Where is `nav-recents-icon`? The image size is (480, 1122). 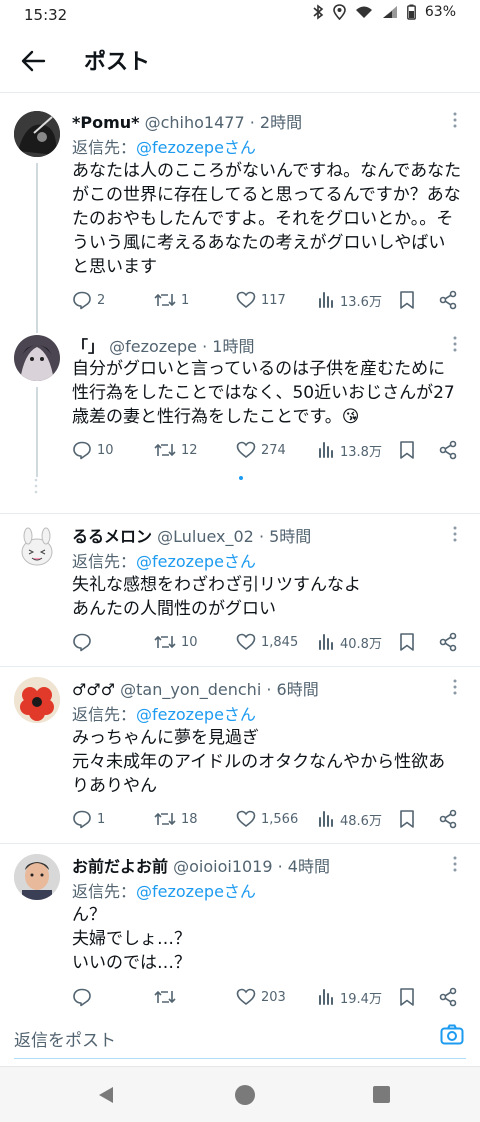
nav-recents-icon is located at coordinates (381, 1094).